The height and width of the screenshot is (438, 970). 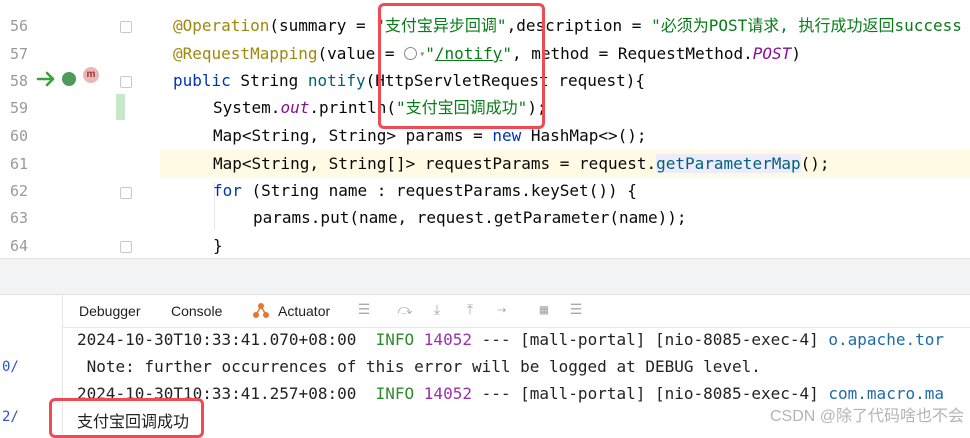 What do you see at coordinates (120, 107) in the screenshot?
I see `vcs-change-marker` at bounding box center [120, 107].